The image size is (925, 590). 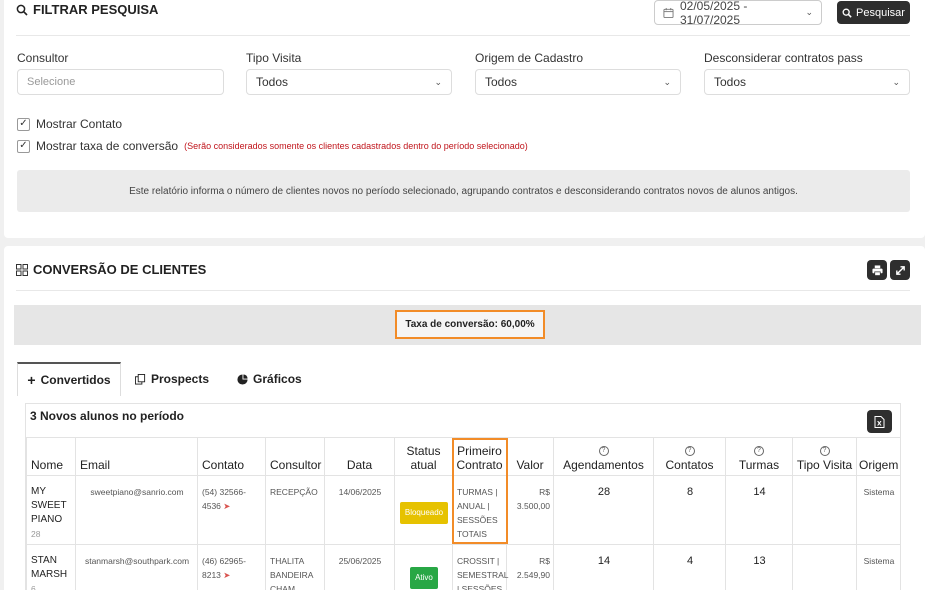 I want to click on tab-convertidos-label: Convertidos, so click(x=75, y=380).